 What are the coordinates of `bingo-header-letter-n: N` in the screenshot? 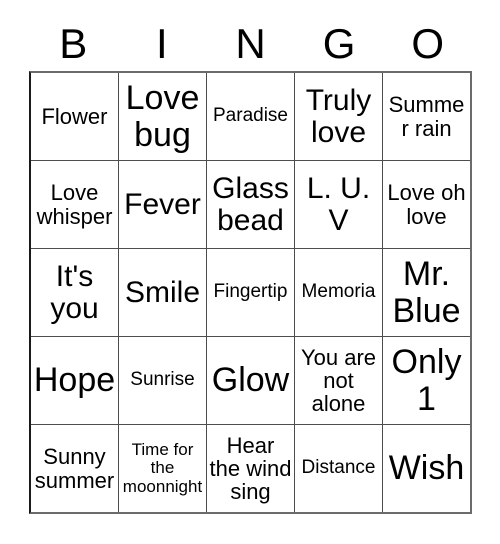 It's located at (250, 43).